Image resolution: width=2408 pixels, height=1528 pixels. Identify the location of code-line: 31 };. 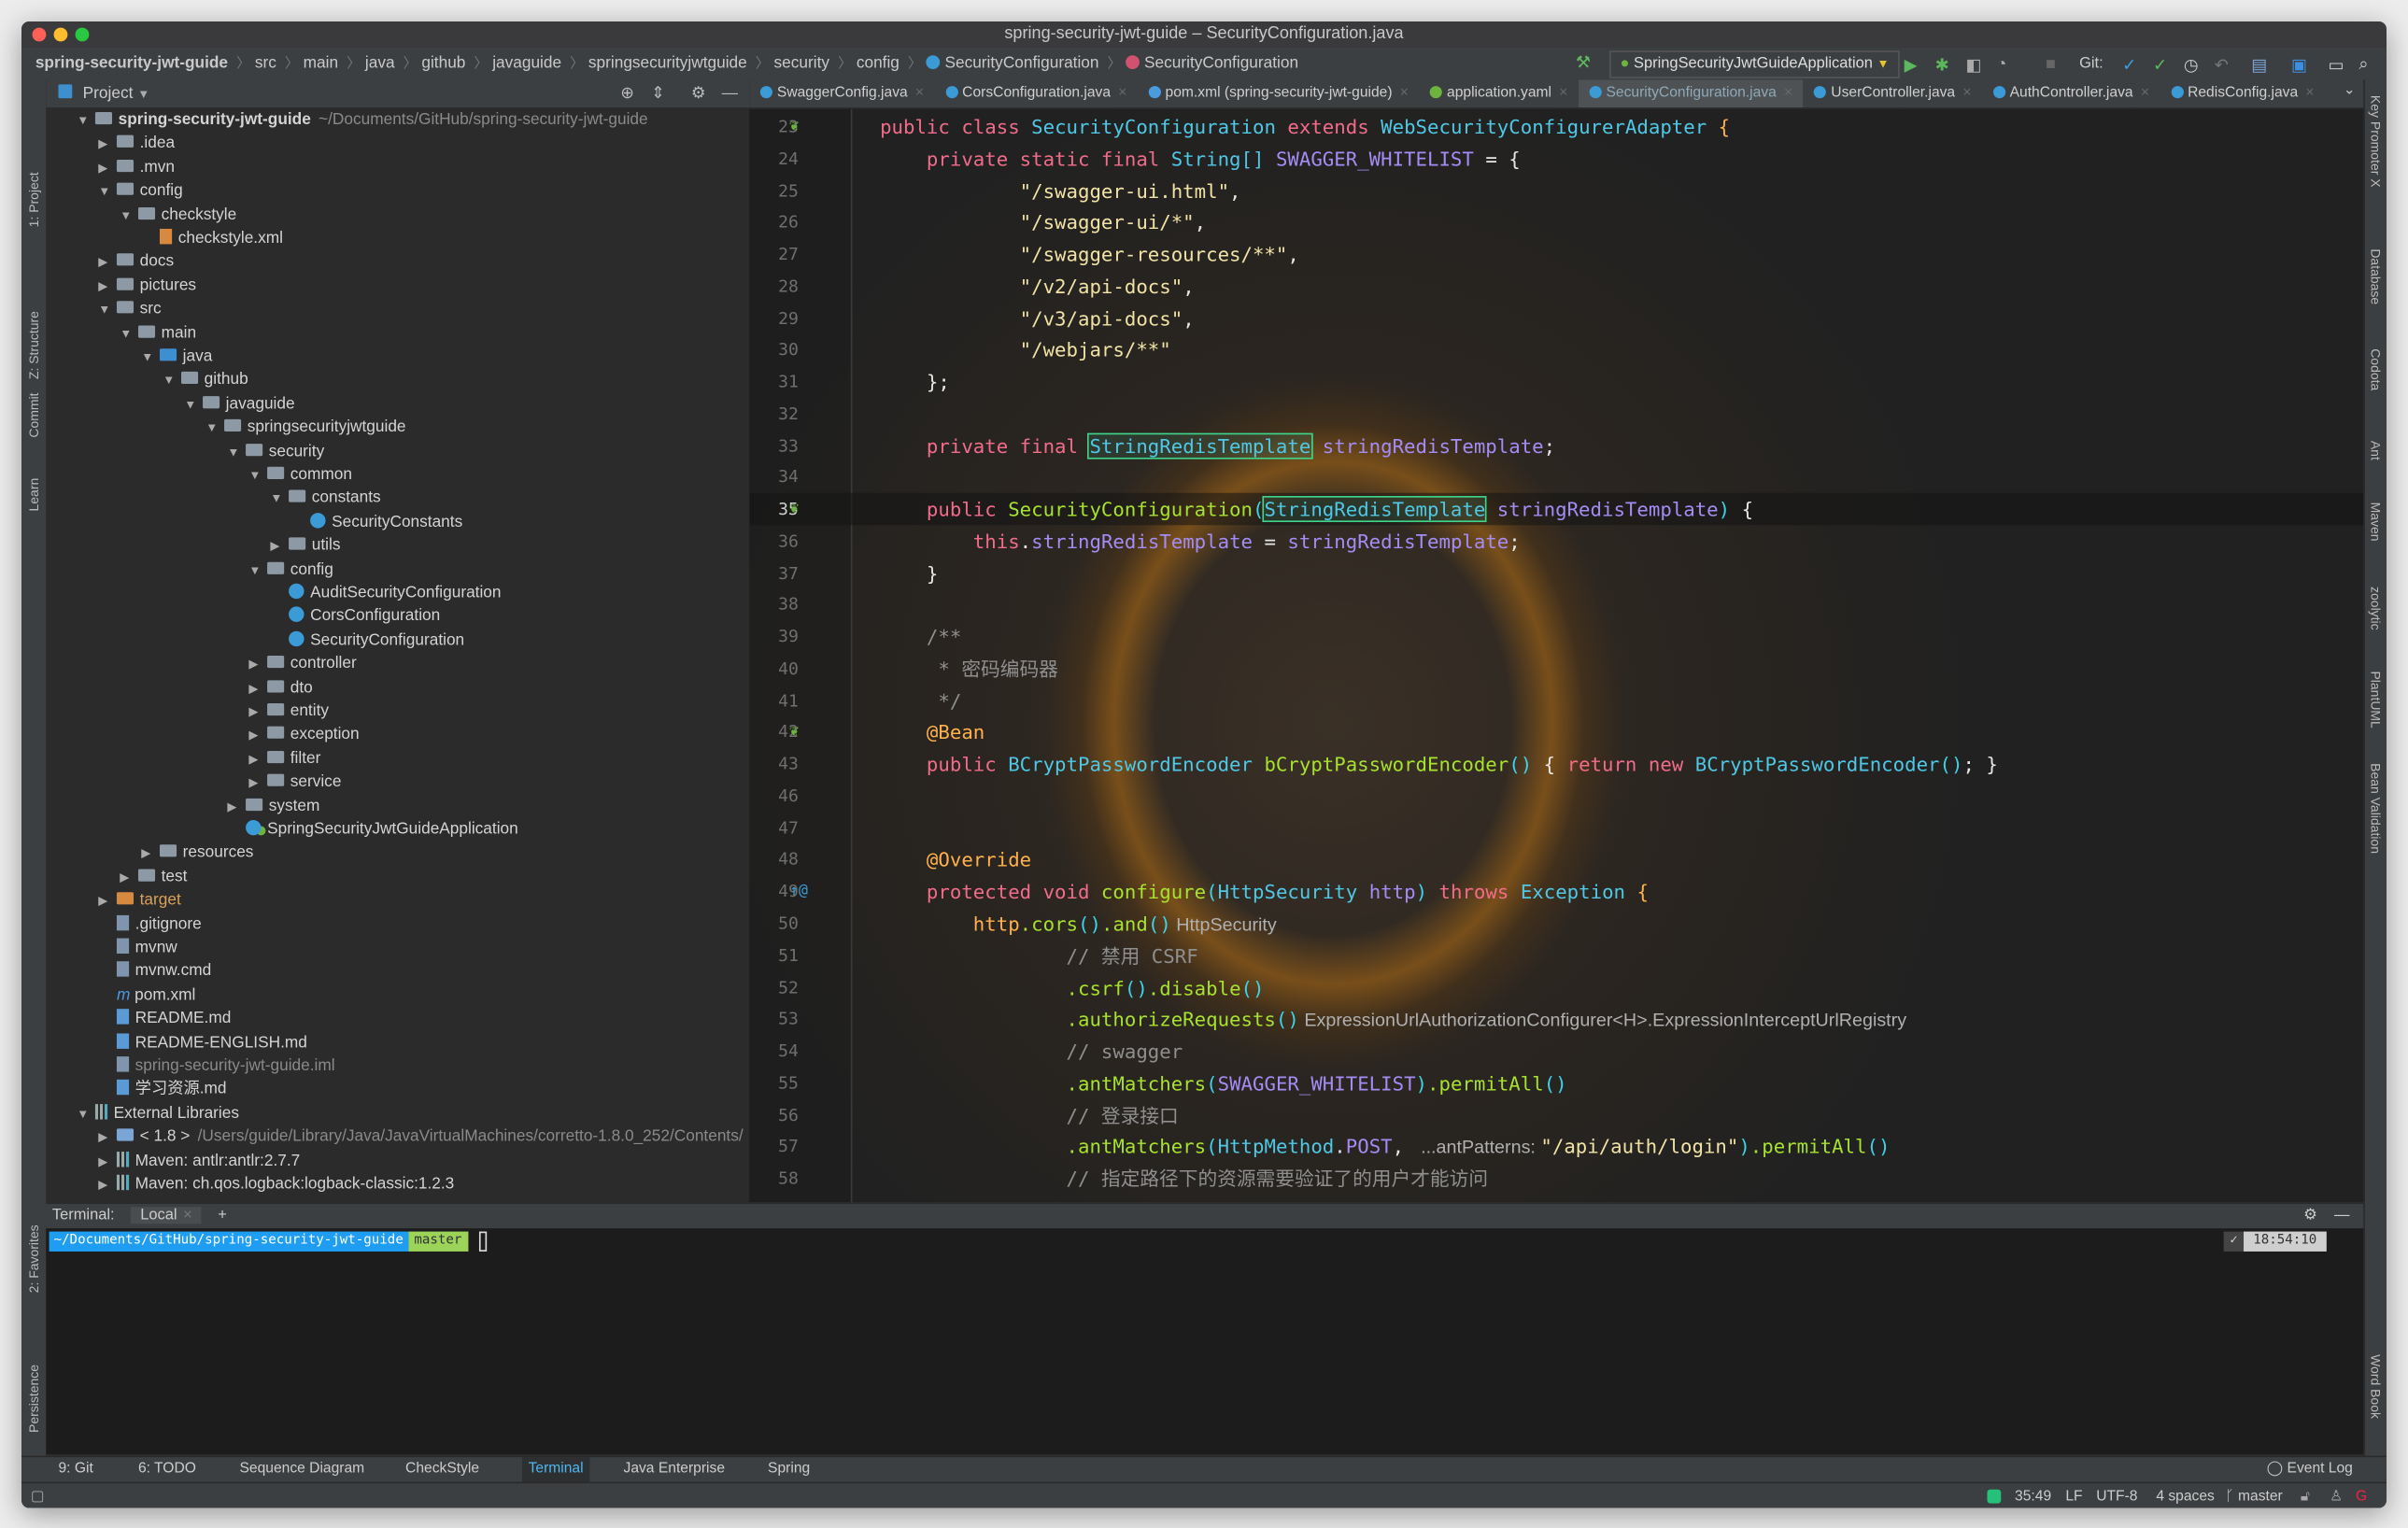
(1556, 382).